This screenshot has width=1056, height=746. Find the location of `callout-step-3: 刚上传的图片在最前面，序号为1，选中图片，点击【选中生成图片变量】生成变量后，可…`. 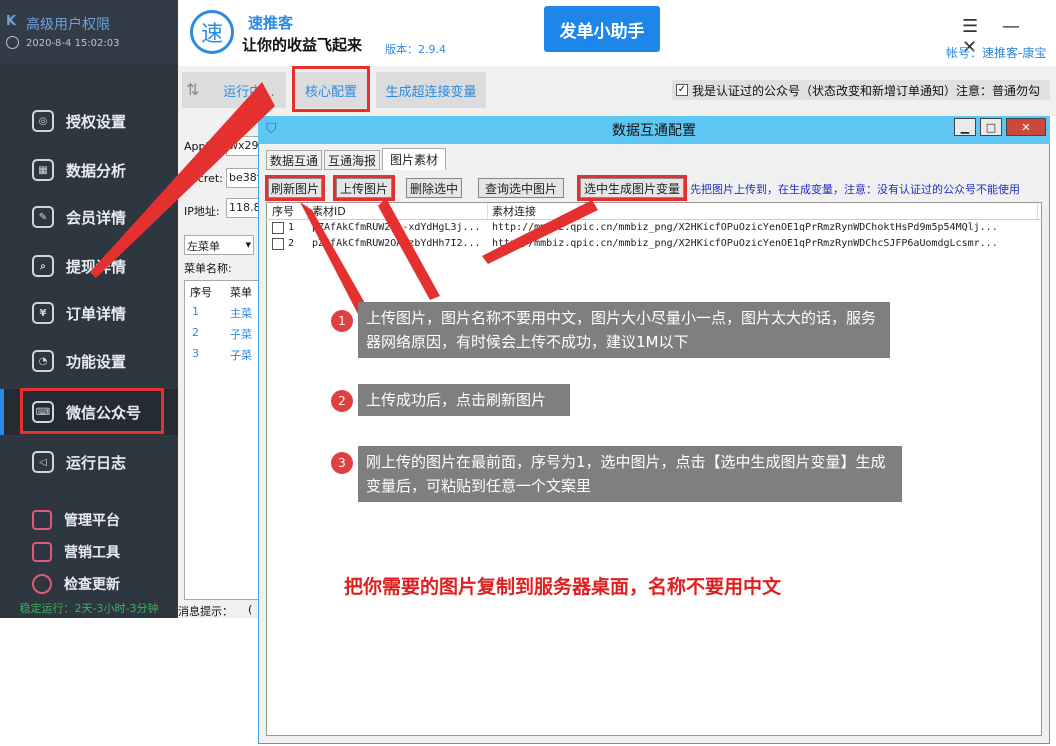

callout-step-3: 刚上传的图片在最前面，序号为1，选中图片，点击【选中生成图片变量】生成变量后，可… is located at coordinates (630, 474).